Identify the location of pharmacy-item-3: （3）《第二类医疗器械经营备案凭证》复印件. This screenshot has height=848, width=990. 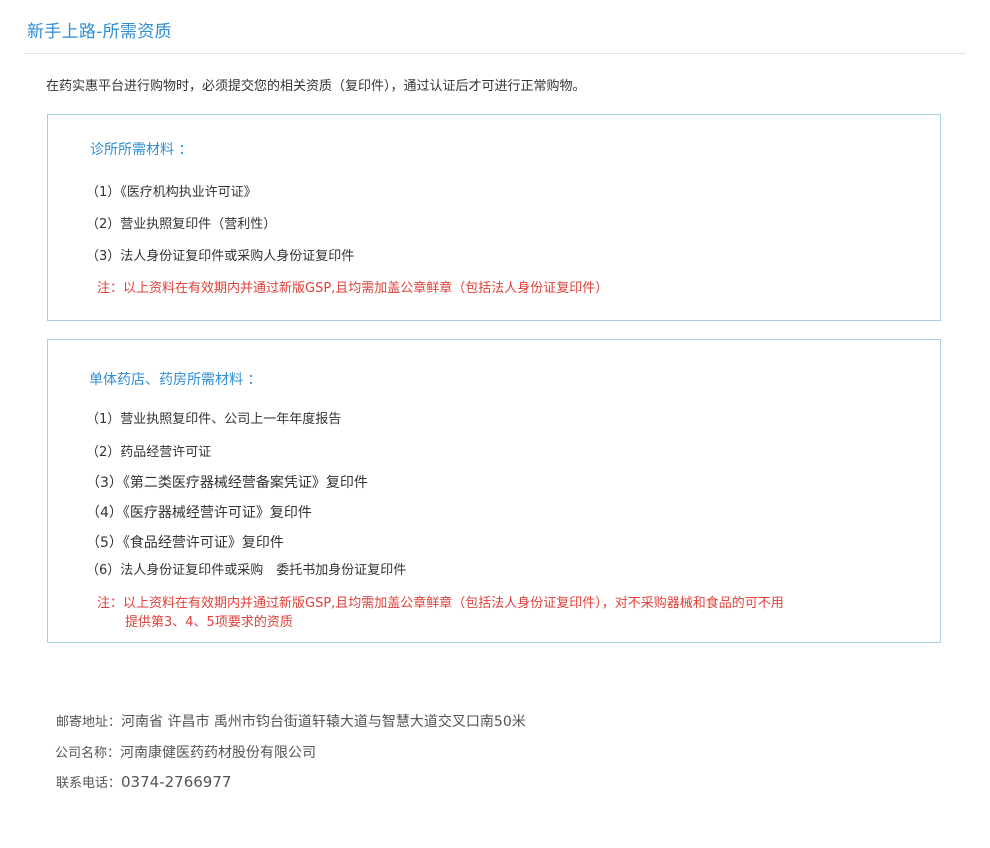
(227, 483).